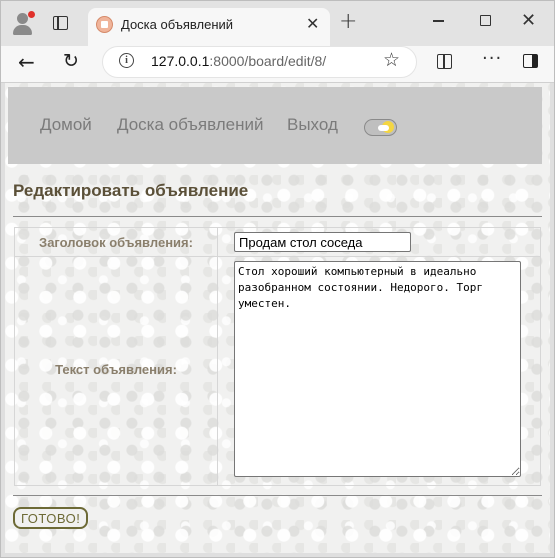 The image size is (555, 558). What do you see at coordinates (492, 58) in the screenshot?
I see `more-menu-icon: ···` at bounding box center [492, 58].